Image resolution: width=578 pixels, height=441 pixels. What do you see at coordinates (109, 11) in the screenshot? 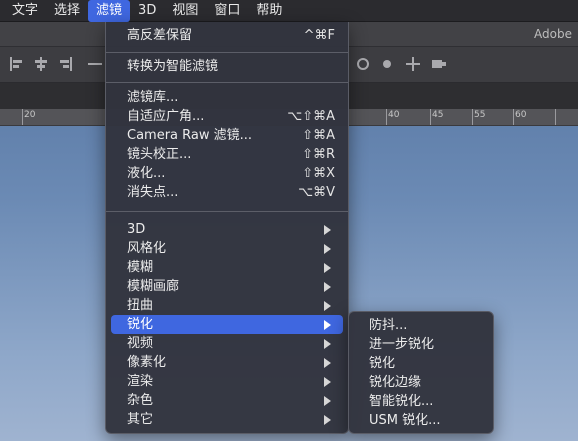
I see `menu-filter: 滤镜` at bounding box center [109, 11].